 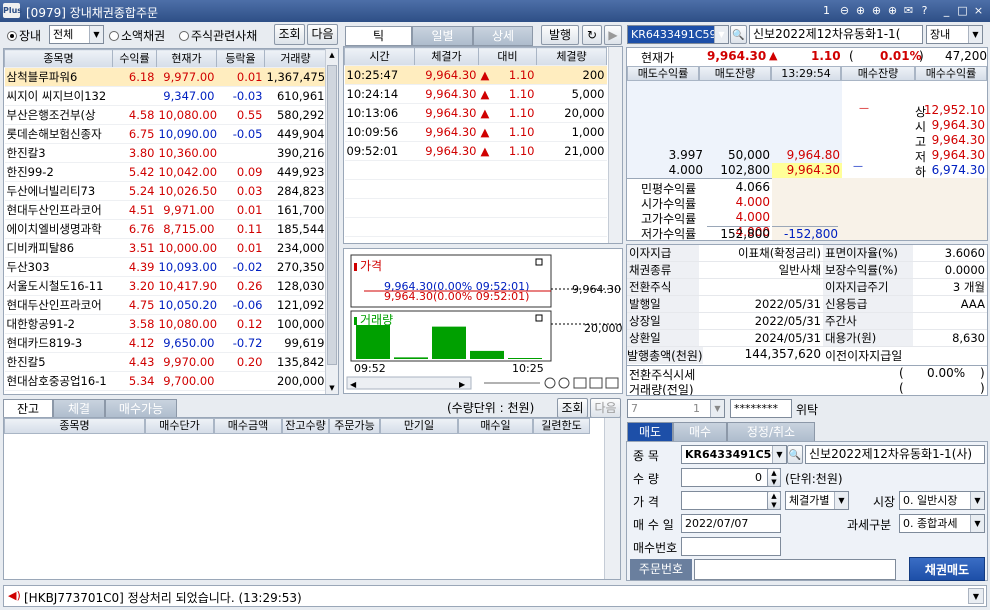 What do you see at coordinates (165, 286) in the screenshot?
I see `table-row: 서울도시철도16-11 3.20 10,417.90 0.26 128,030` at bounding box center [165, 286].